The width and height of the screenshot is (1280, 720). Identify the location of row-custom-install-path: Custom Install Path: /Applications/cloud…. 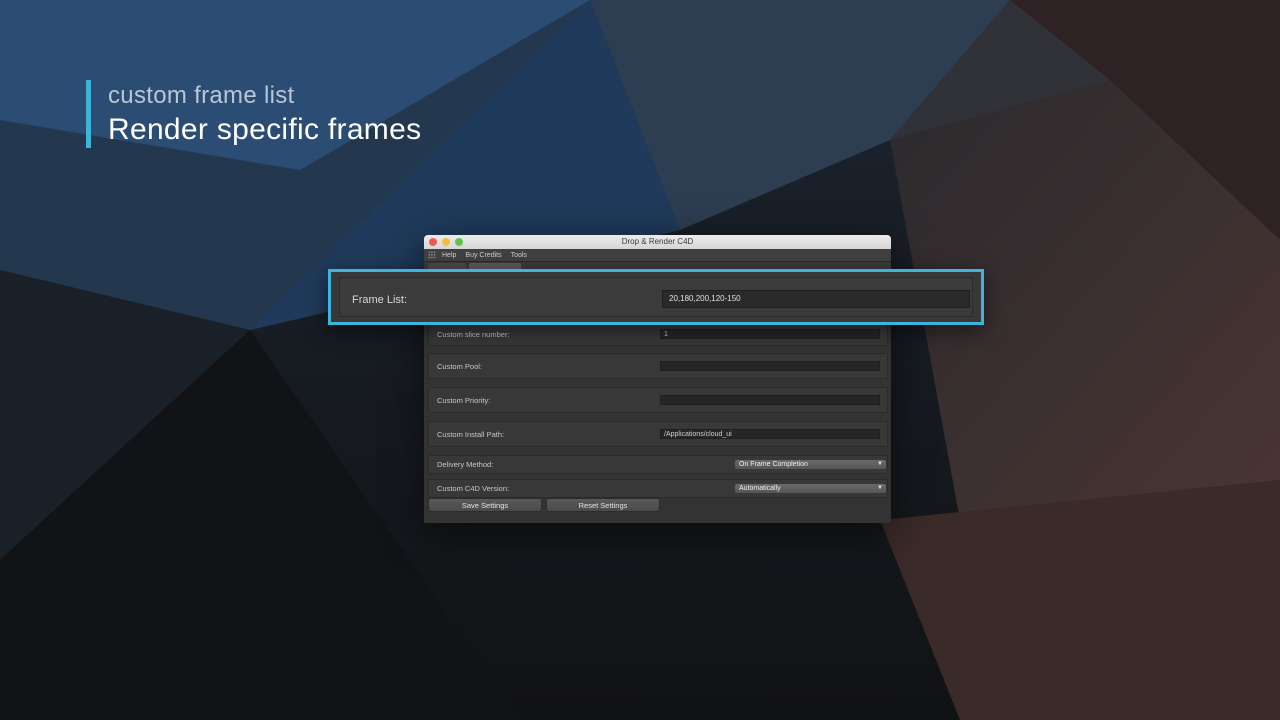
(658, 434).